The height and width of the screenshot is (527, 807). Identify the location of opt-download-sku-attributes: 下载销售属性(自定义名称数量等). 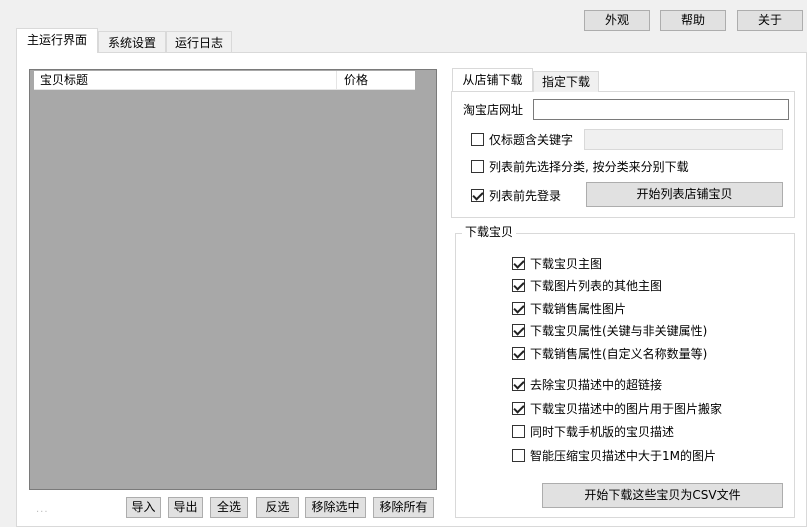
(609, 353).